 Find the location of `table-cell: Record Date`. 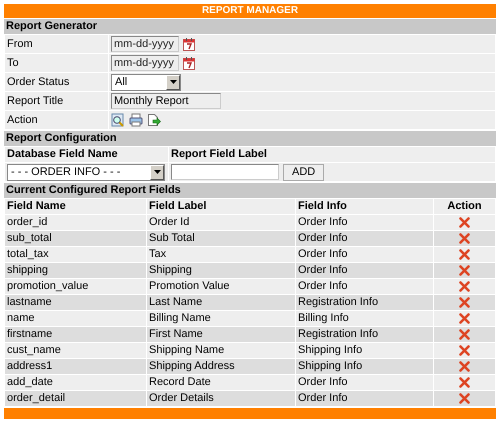

table-cell: Record Date is located at coordinates (221, 382).